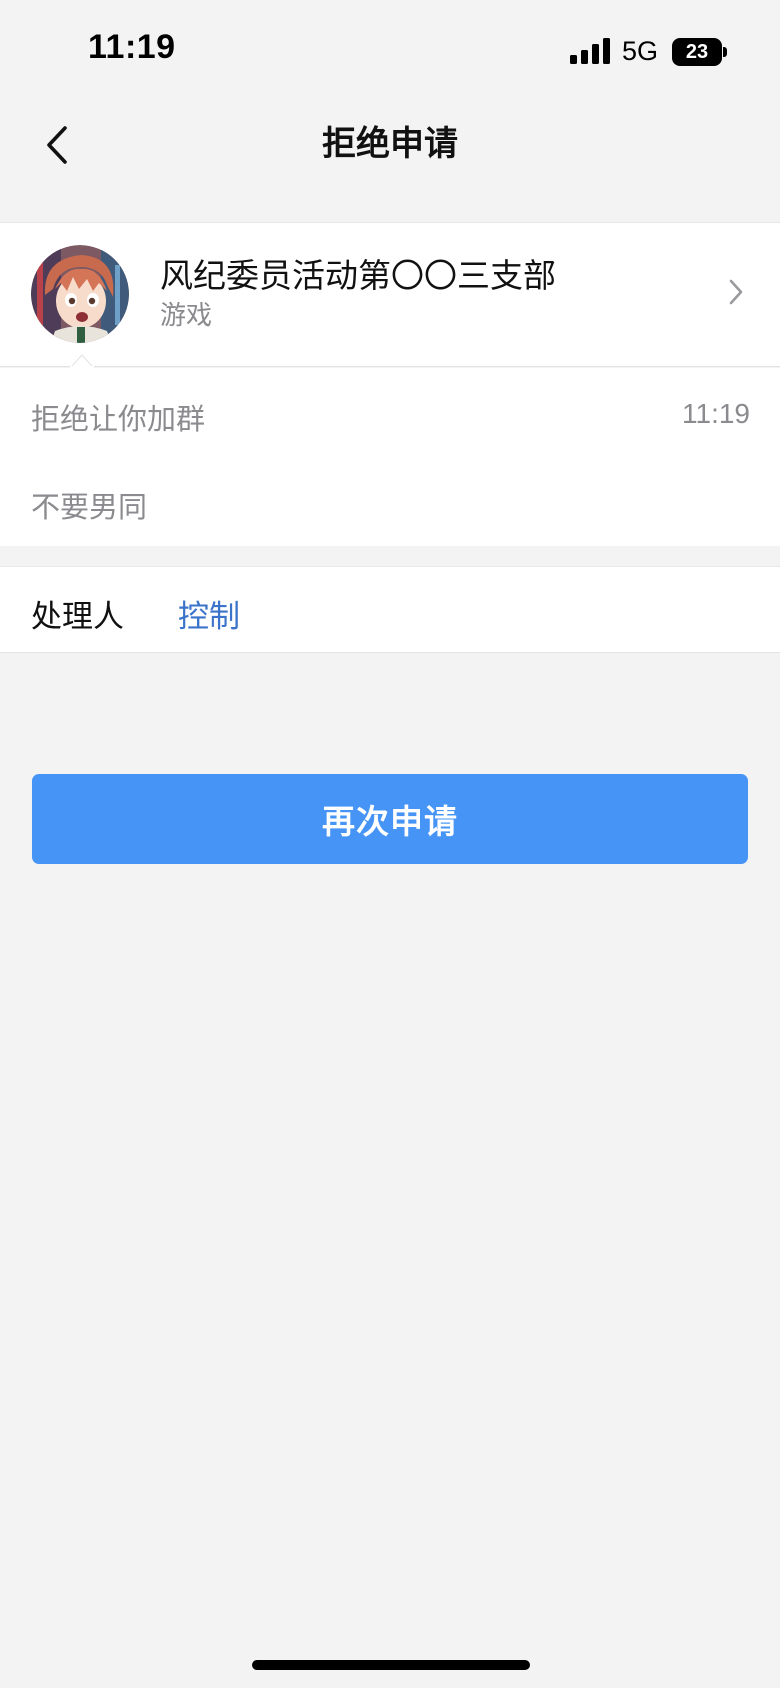 This screenshot has width=780, height=1688. Describe the element at coordinates (390, 457) in the screenshot. I see `rejection-message-card: 拒绝让你加群 11:19 不要男同` at that location.